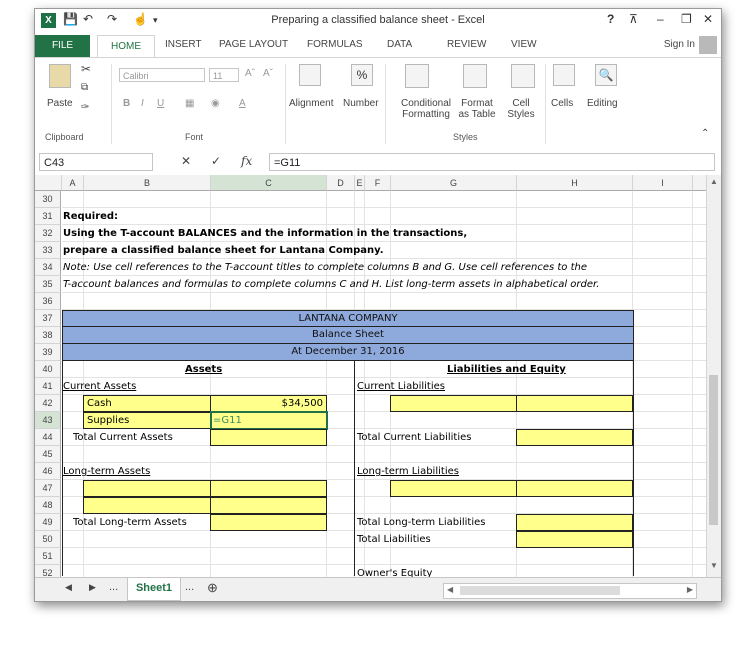 This screenshot has width=756, height=650. Describe the element at coordinates (378, 183) in the screenshot. I see `column-header-f: F` at that location.